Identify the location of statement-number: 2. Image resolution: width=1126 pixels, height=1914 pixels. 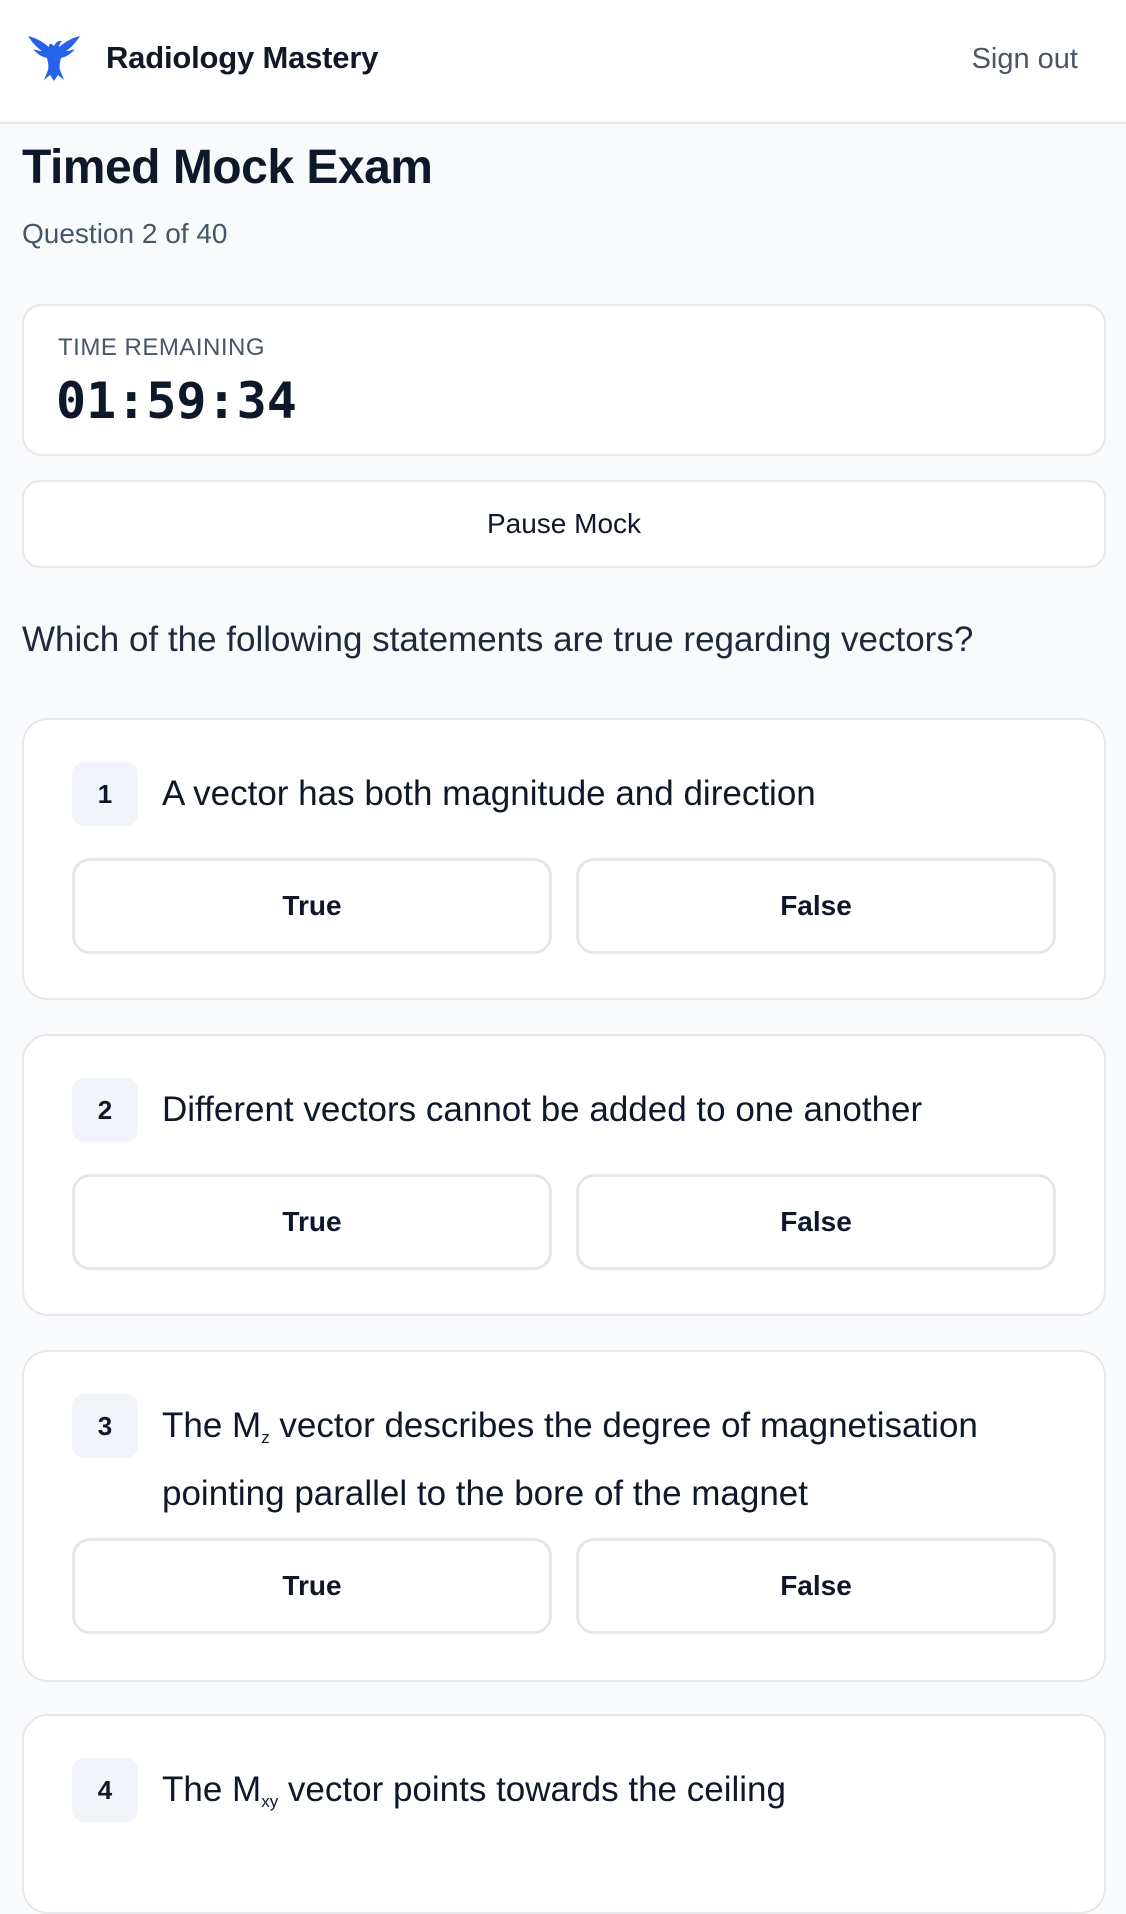
(105, 1110).